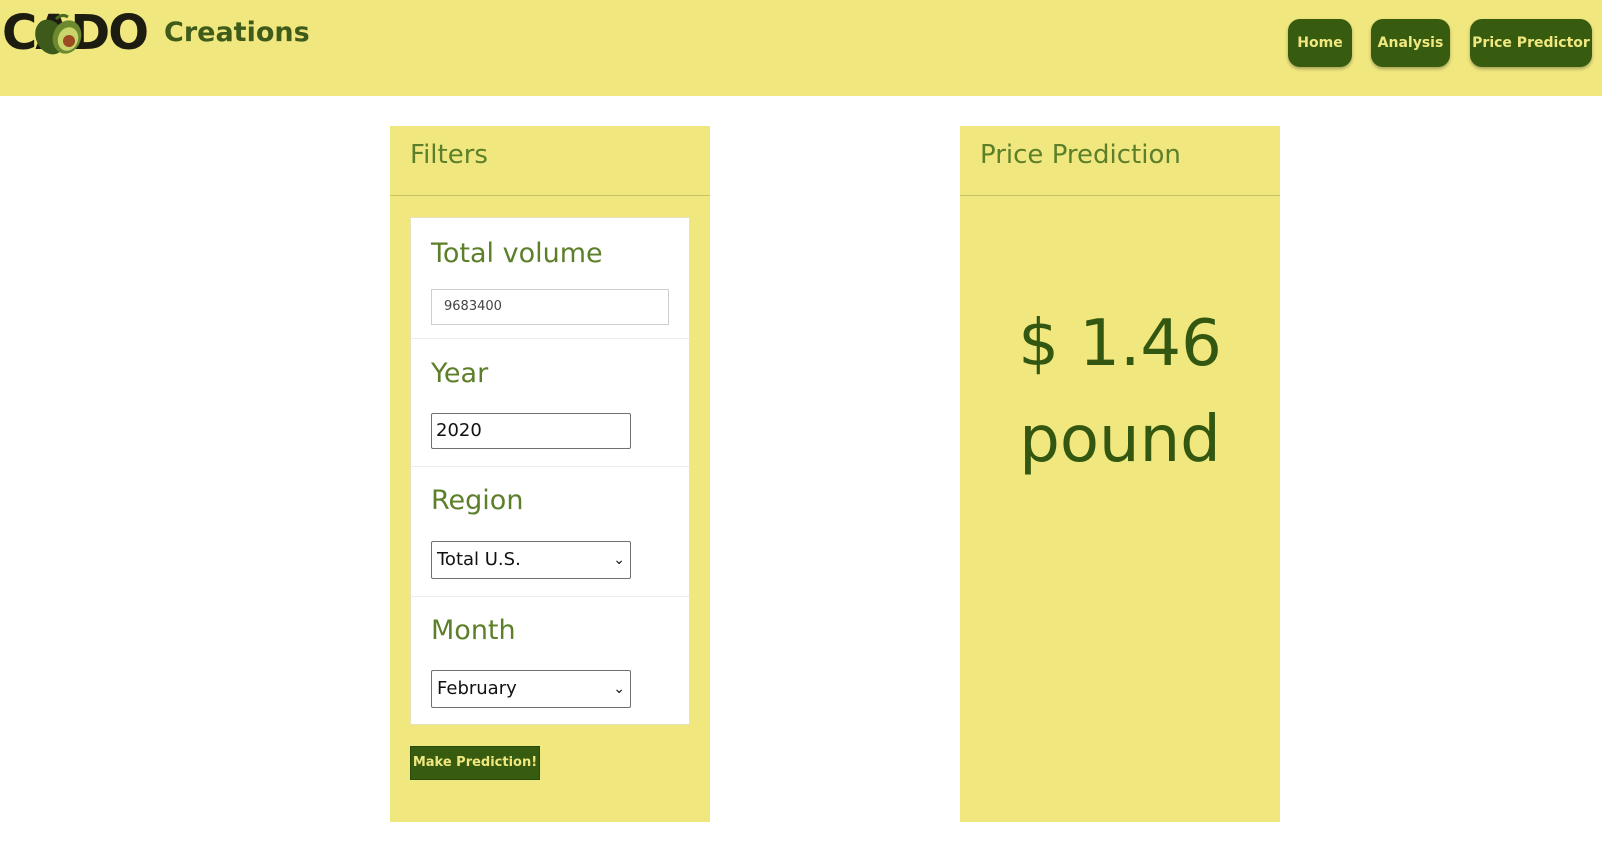 The height and width of the screenshot is (853, 1602). What do you see at coordinates (550, 278) in the screenshot?
I see `total-volume-group: Total volume 9683400` at bounding box center [550, 278].